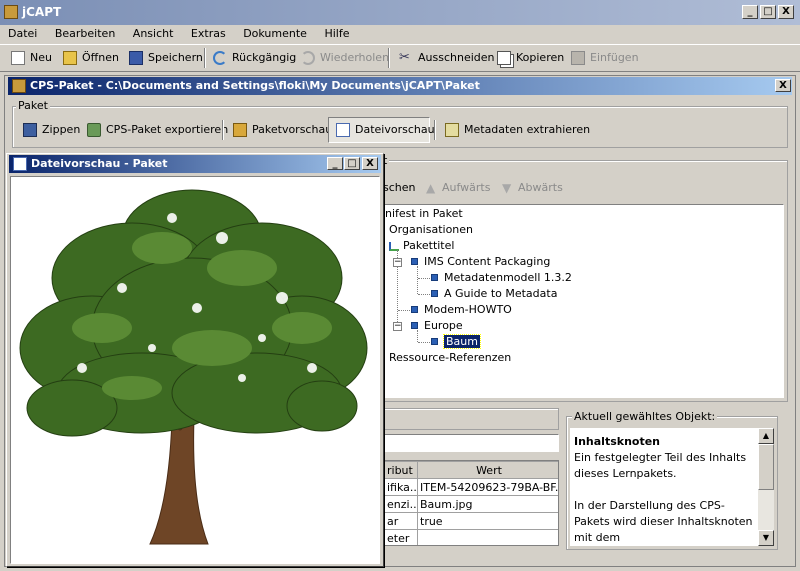 Image resolution: width=800 pixels, height=571 pixels. Describe the element at coordinates (750, 12) in the screenshot. I see `minimize-button: _` at that location.